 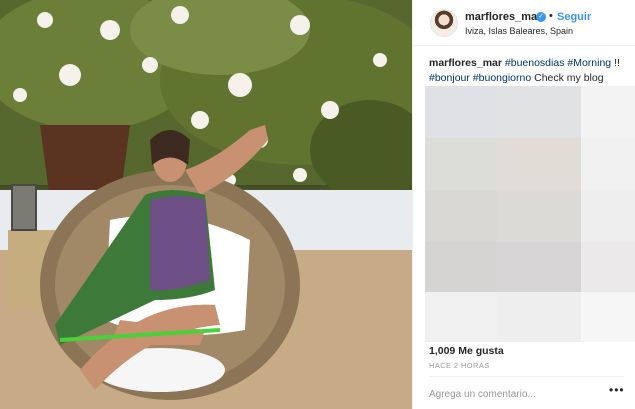 What do you see at coordinates (503, 17) in the screenshot?
I see `username-link: marflores_mar` at bounding box center [503, 17].